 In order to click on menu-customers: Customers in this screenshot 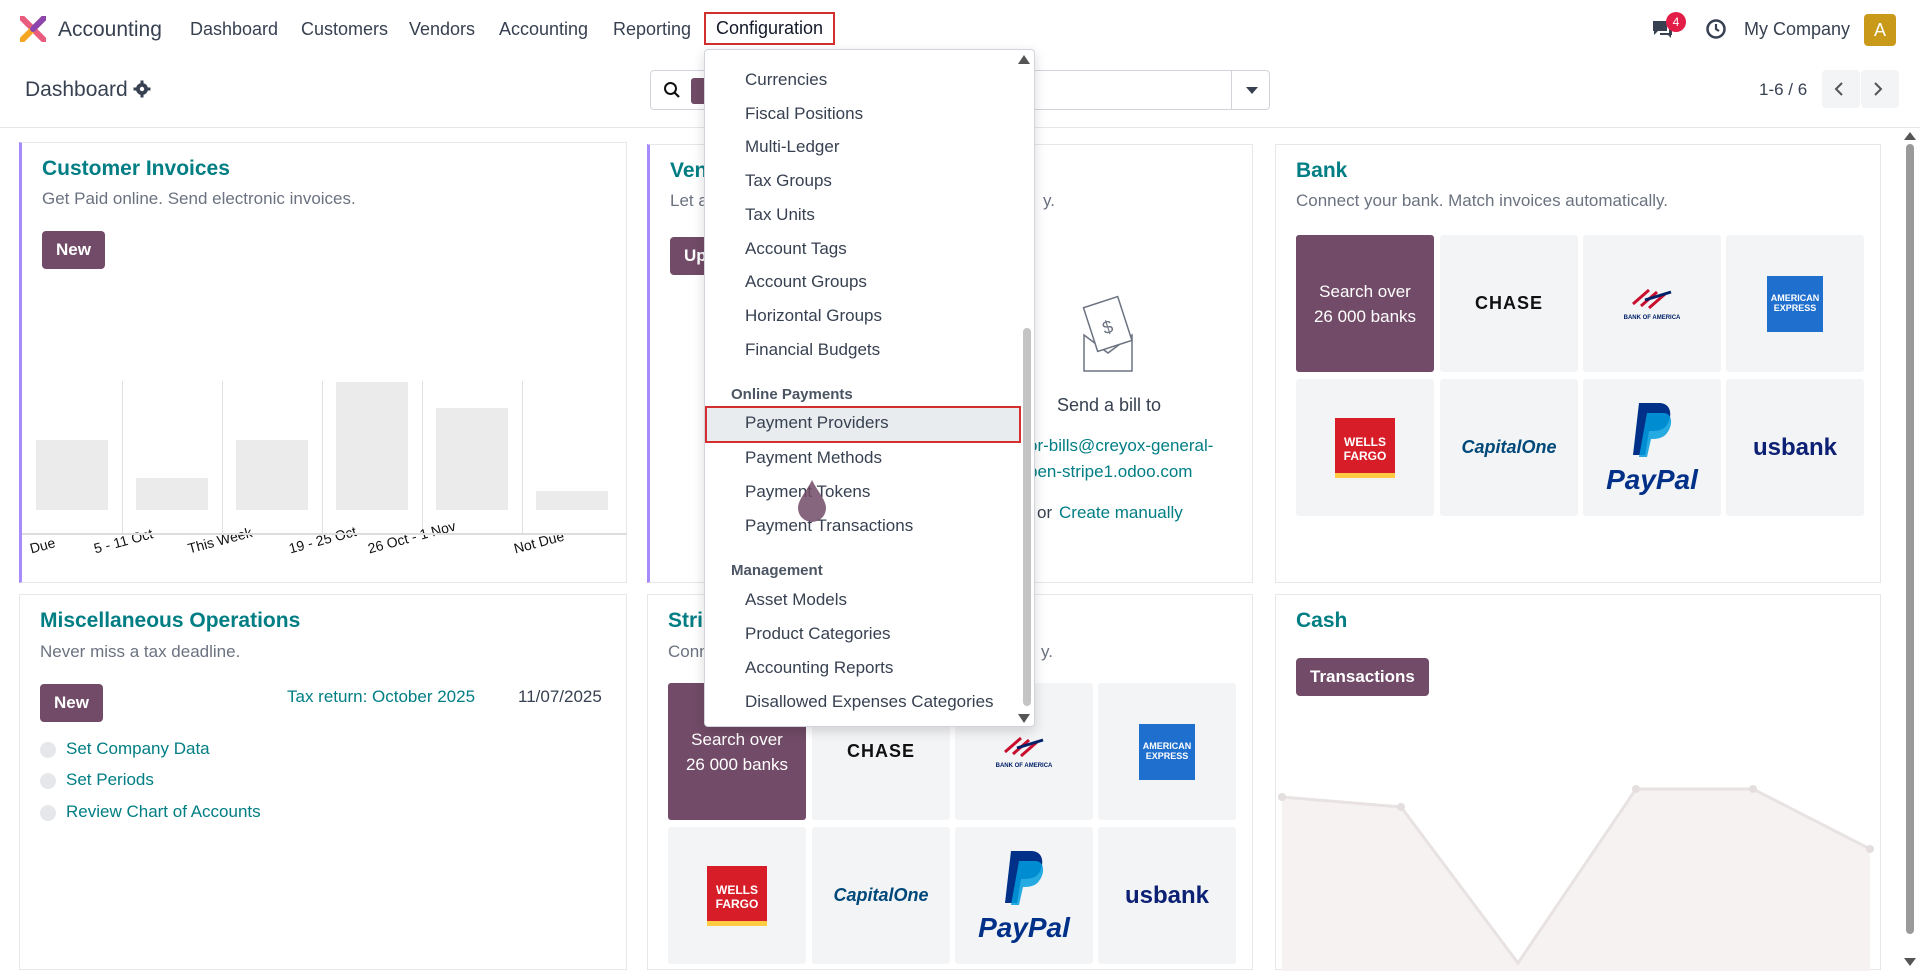, I will do `click(344, 29)`.